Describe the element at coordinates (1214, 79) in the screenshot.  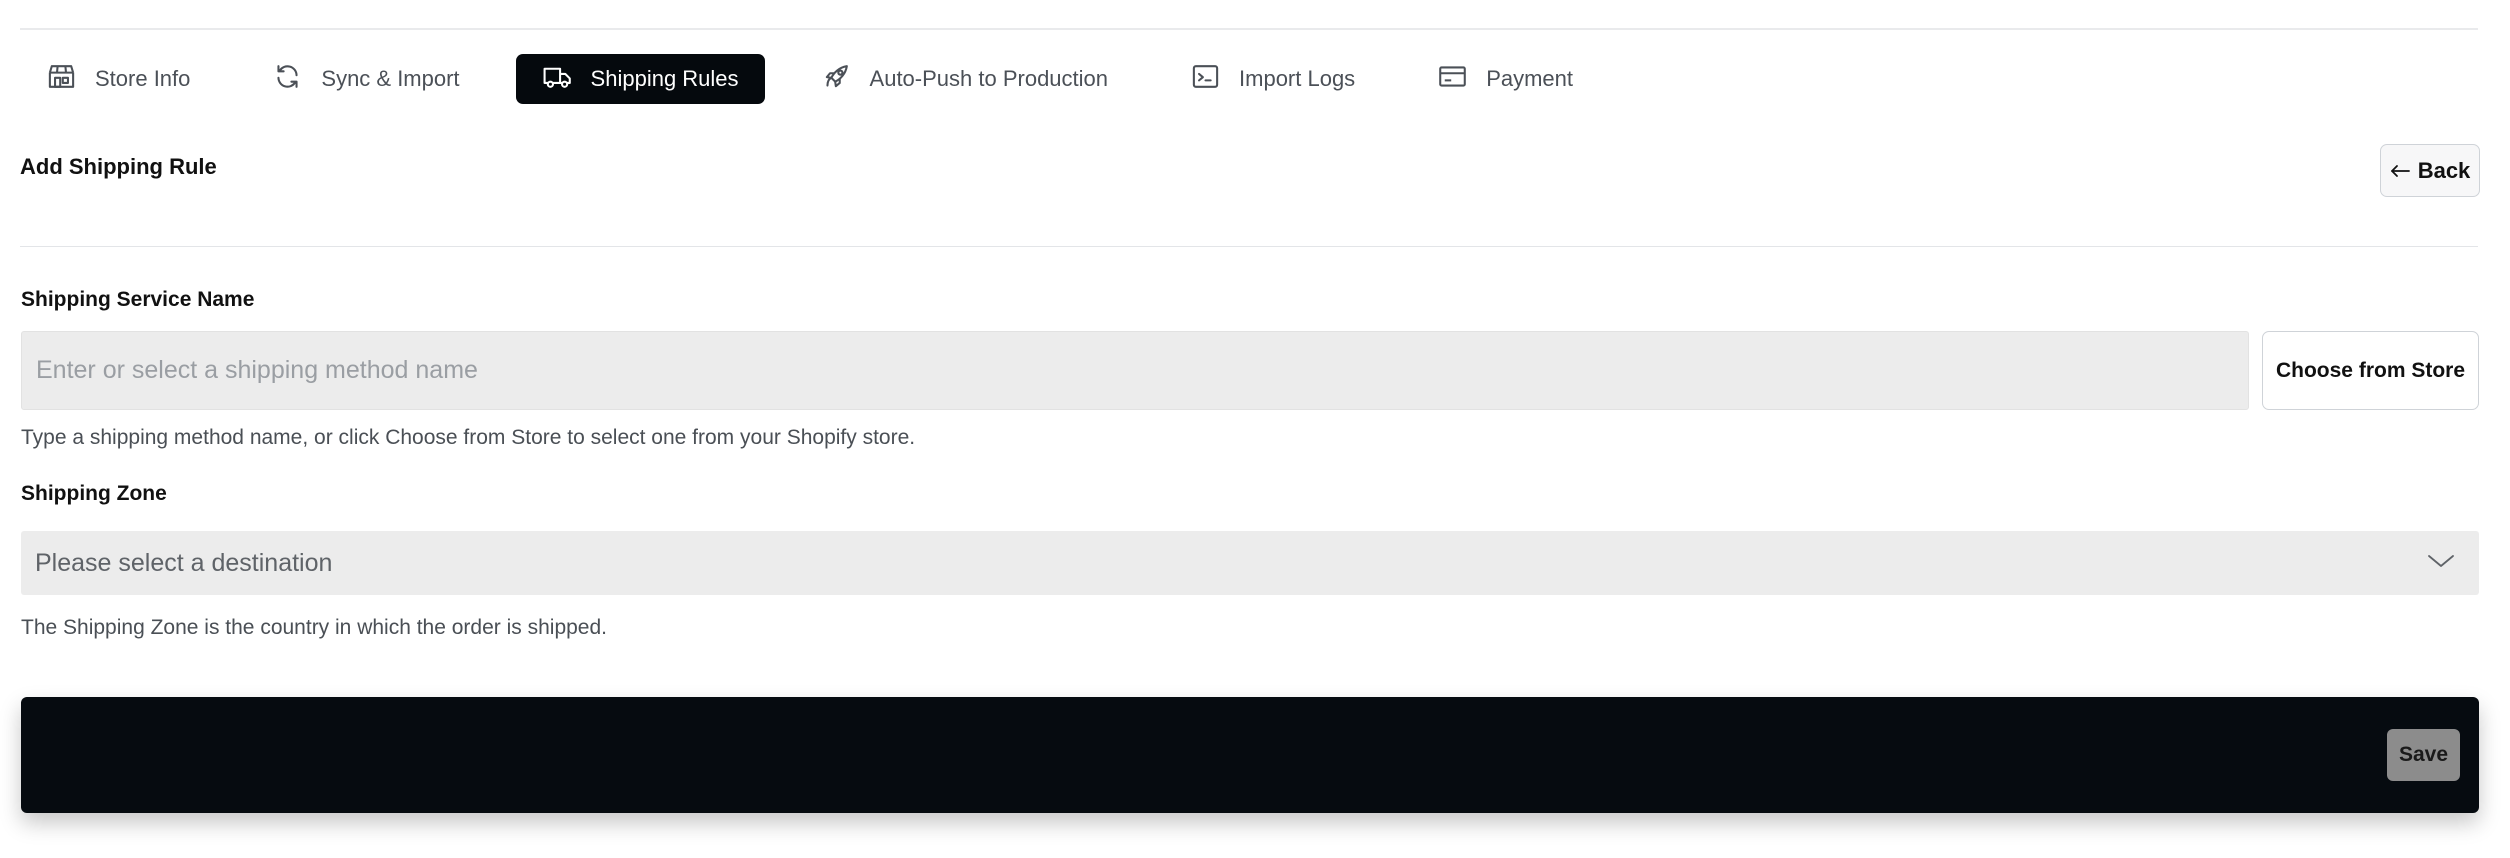
I see `terminal-icon` at that location.